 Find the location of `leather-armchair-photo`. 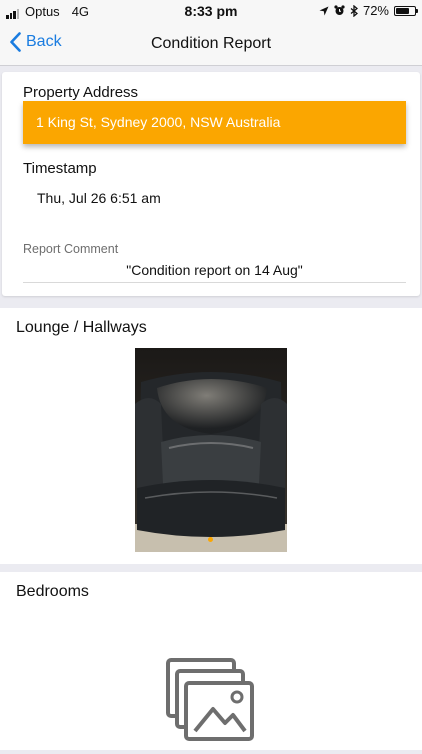

leather-armchair-photo is located at coordinates (211, 450).